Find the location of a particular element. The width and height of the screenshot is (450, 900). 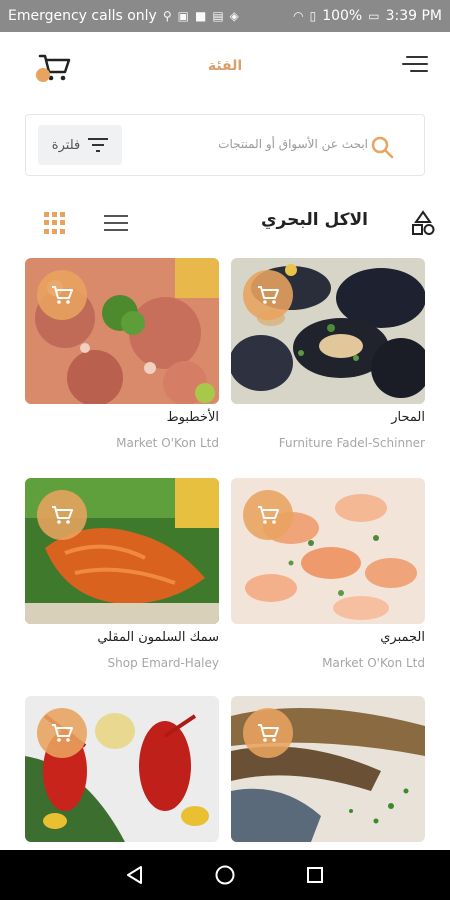

page-title: الفئة is located at coordinates (225, 66).